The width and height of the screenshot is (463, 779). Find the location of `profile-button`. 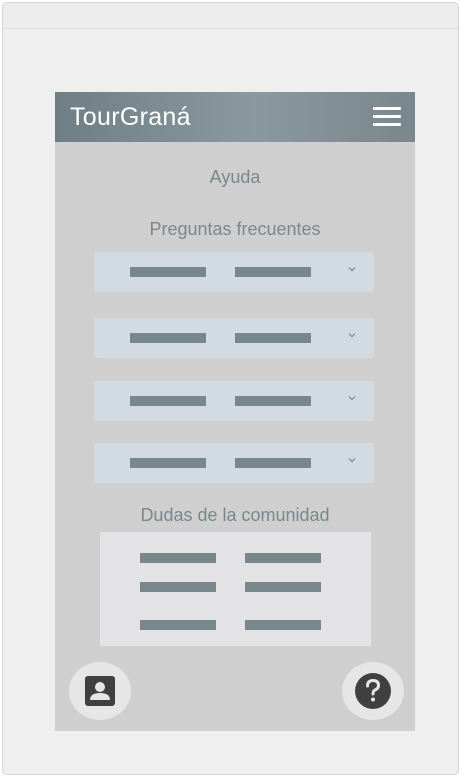

profile-button is located at coordinates (100, 691).